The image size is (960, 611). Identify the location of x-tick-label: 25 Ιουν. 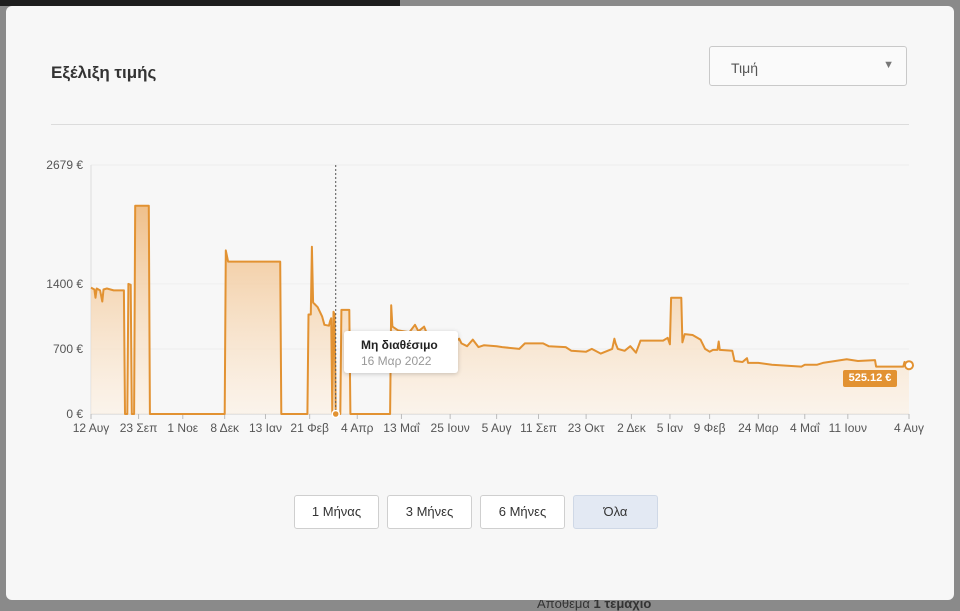
(450, 428).